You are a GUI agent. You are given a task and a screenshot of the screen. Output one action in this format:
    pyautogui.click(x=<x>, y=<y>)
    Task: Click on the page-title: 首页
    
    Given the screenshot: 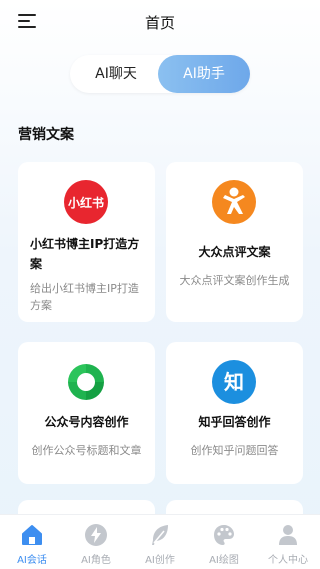 What is the action you would take?
    pyautogui.click(x=159, y=23)
    